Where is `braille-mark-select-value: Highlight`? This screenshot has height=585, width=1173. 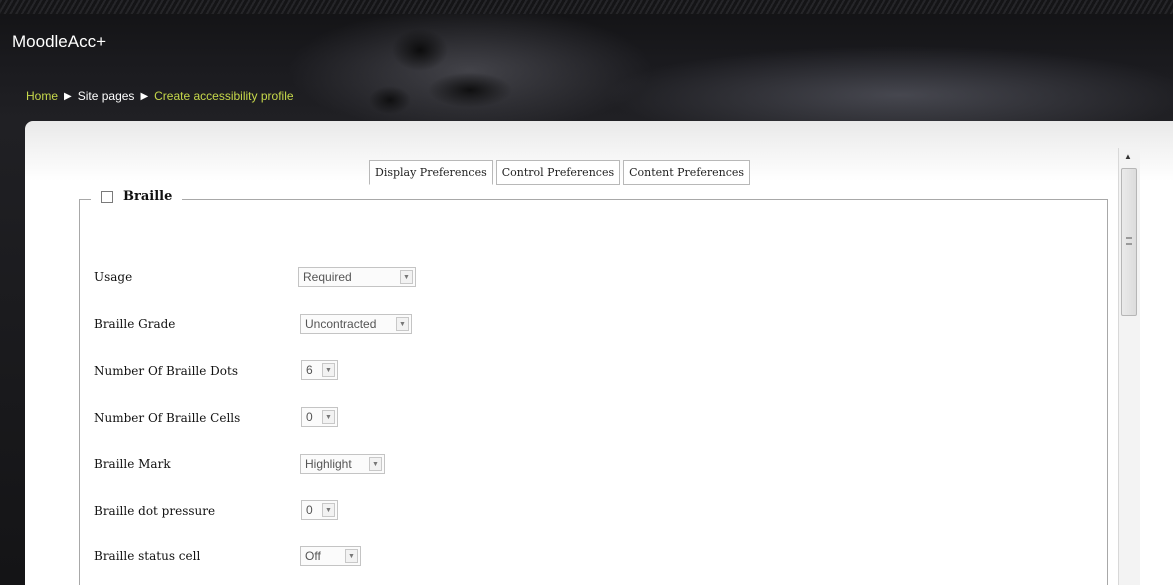
braille-mark-select-value: Highlight is located at coordinates (328, 464).